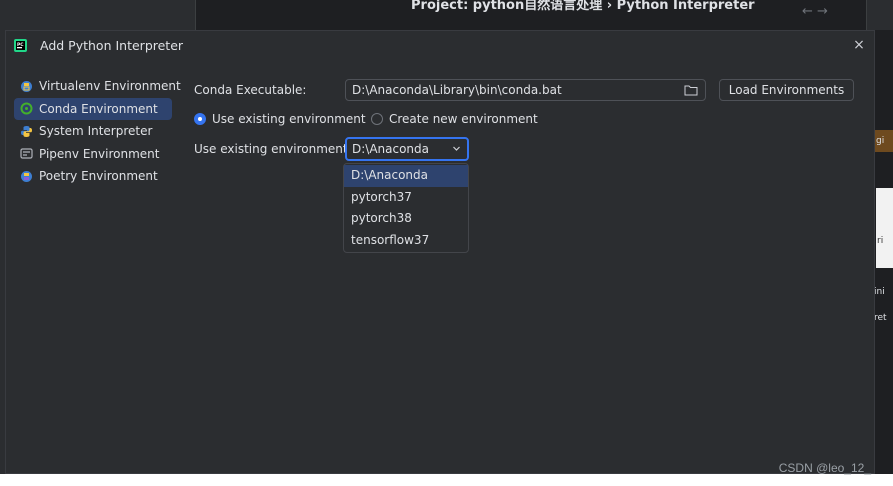 The width and height of the screenshot is (893, 486). What do you see at coordinates (98, 176) in the screenshot?
I see `sidebar-item-label: Poetry Environment` at bounding box center [98, 176].